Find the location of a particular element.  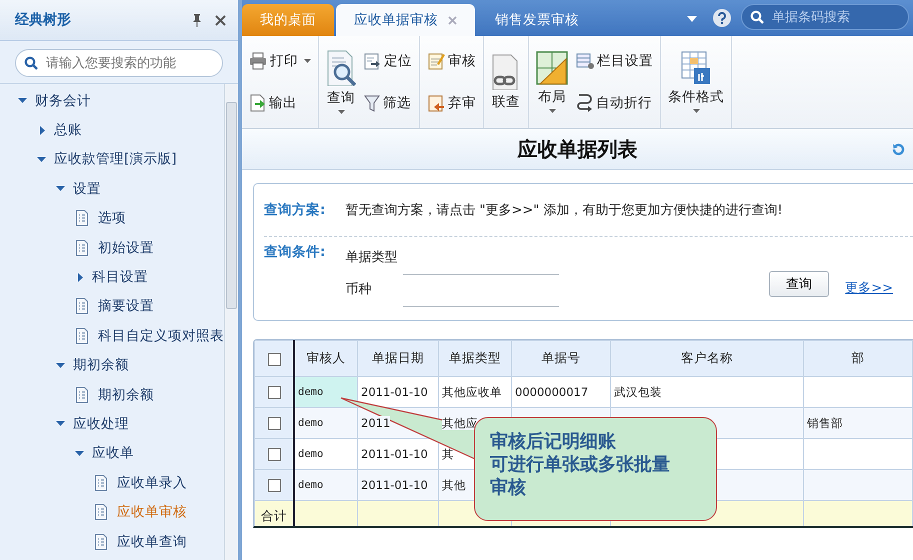

refresh-icon is located at coordinates (898, 149).